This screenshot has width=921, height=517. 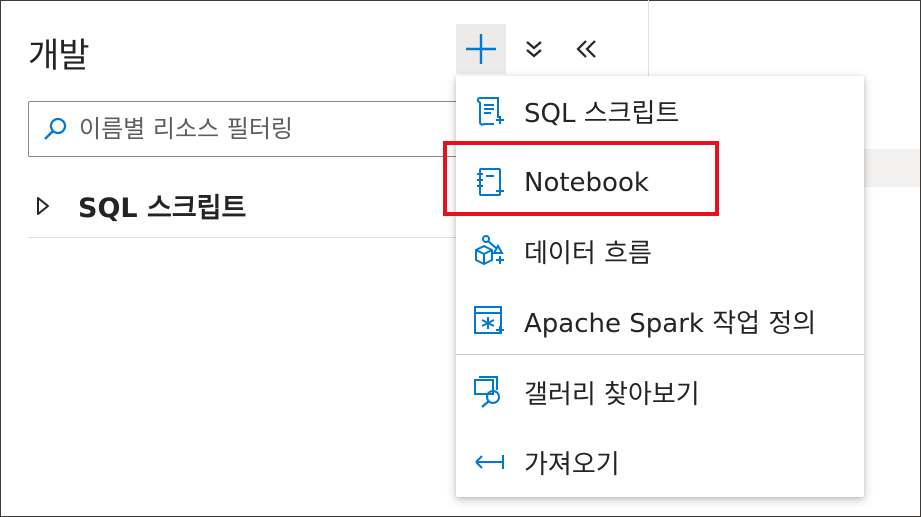 I want to click on panel-separator, so click(x=648, y=44).